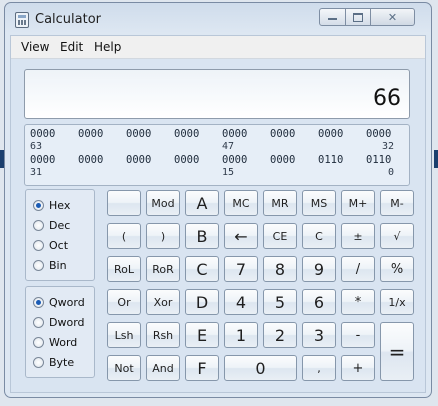  I want to click on radio-label: Dec, so click(60, 225).